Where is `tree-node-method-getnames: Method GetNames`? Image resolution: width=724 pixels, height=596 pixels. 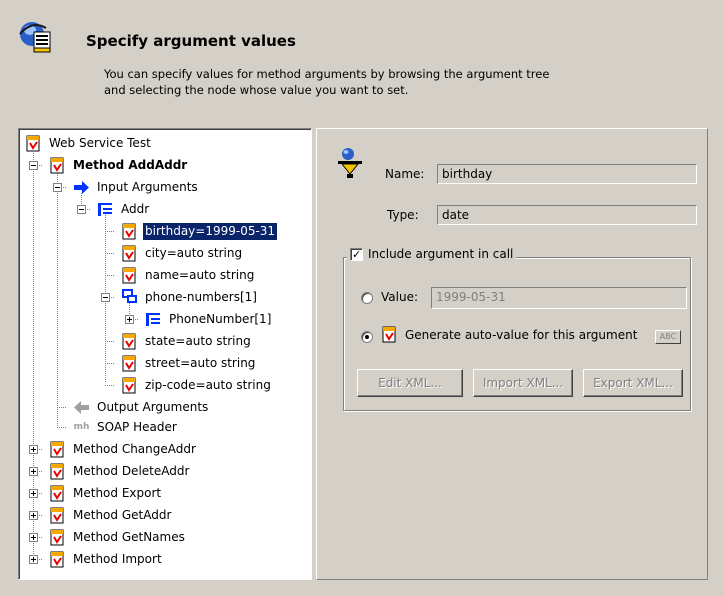
tree-node-method-getnames: Method GetNames is located at coordinates (118, 537).